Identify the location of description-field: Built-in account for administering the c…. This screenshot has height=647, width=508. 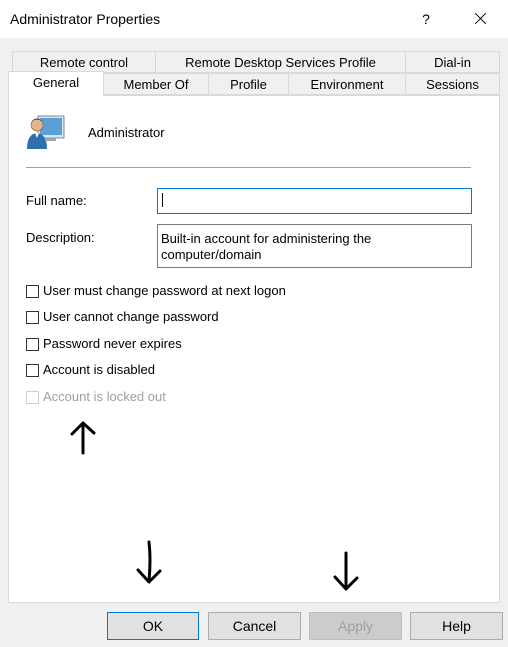
(314, 246).